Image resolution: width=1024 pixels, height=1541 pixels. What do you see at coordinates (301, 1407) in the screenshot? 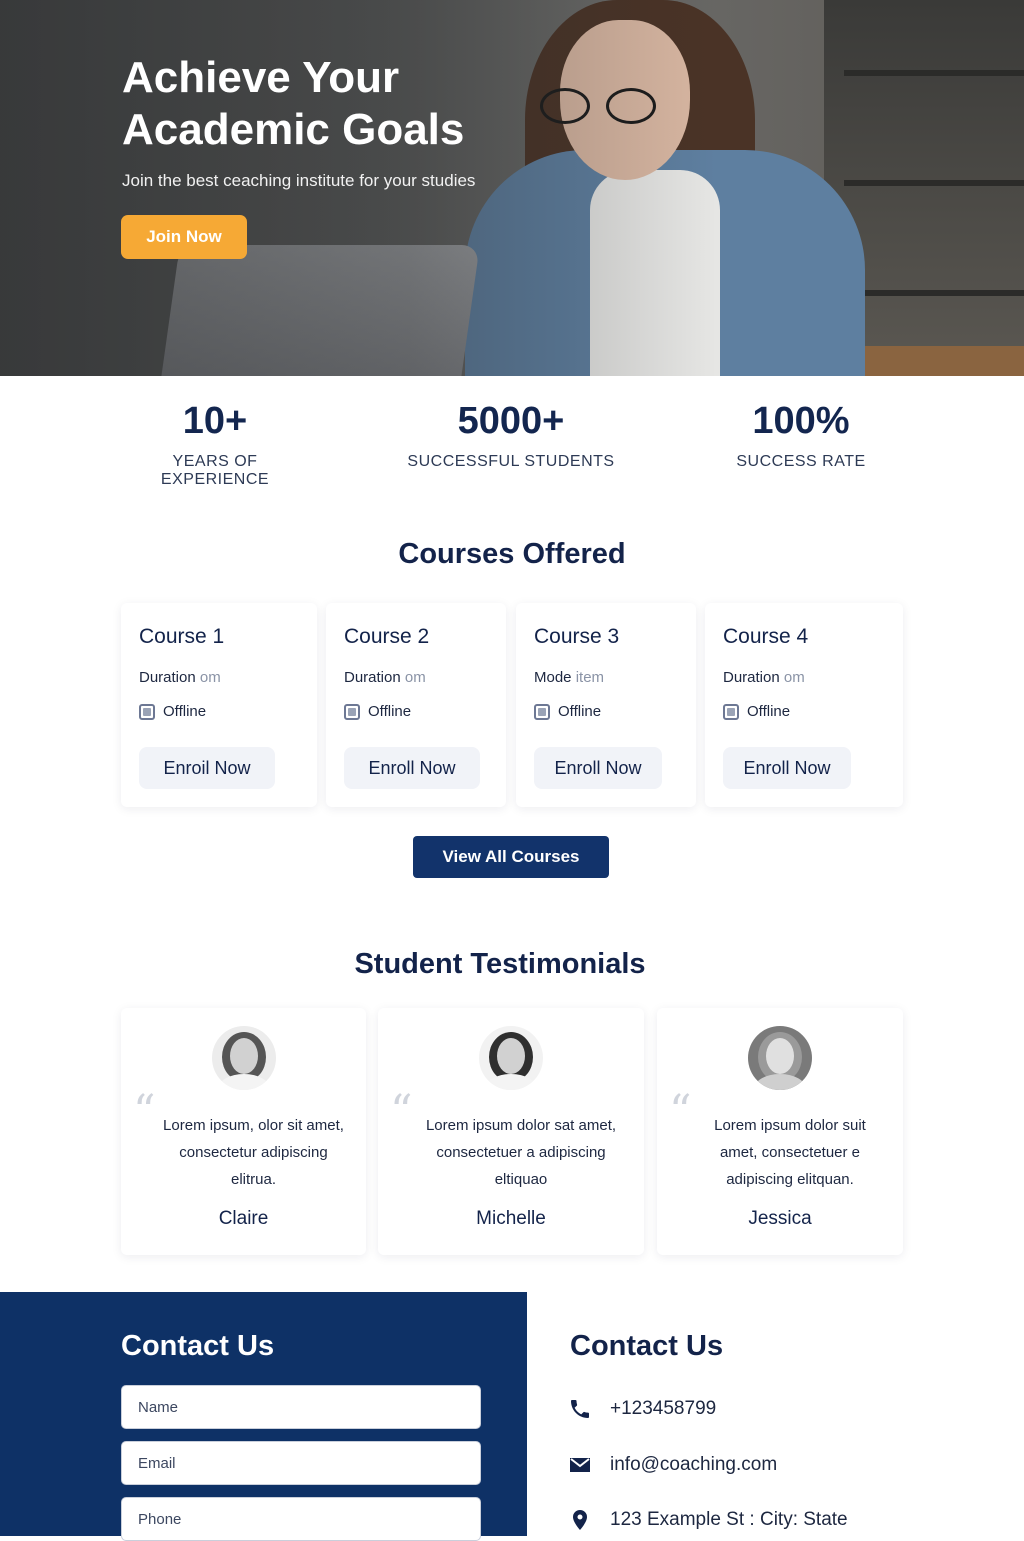
I see `name-field` at bounding box center [301, 1407].